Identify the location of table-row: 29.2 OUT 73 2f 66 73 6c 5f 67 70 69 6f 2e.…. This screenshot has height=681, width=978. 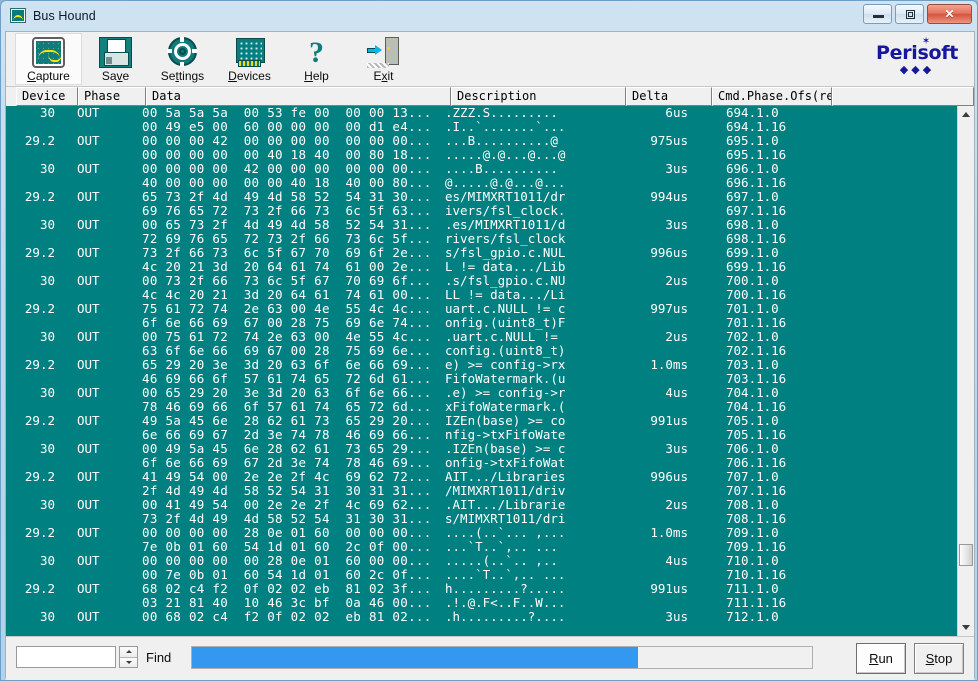
(481, 253).